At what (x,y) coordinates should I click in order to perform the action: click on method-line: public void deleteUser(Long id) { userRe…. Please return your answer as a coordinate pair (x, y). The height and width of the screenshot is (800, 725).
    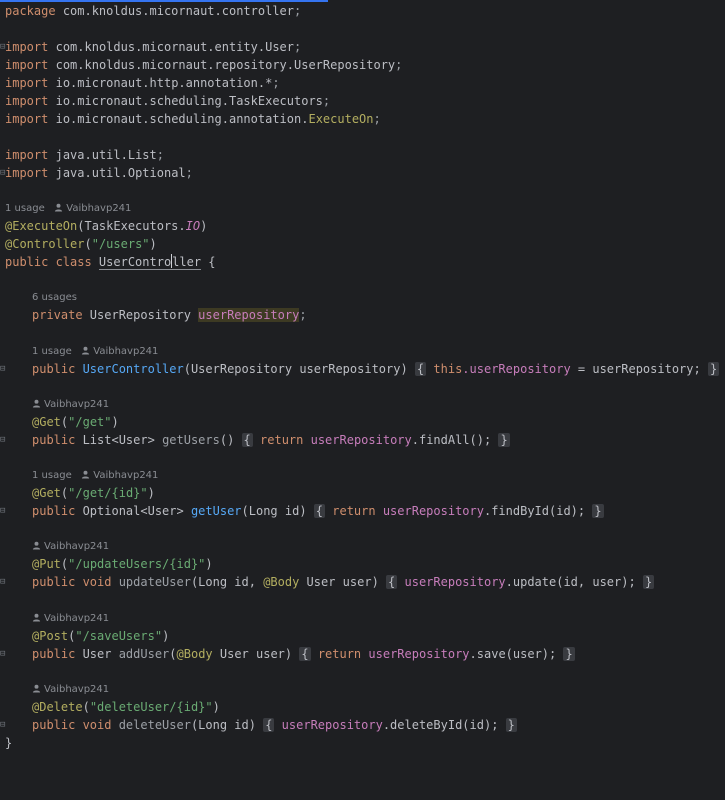
    Looking at the image, I should click on (274, 725).